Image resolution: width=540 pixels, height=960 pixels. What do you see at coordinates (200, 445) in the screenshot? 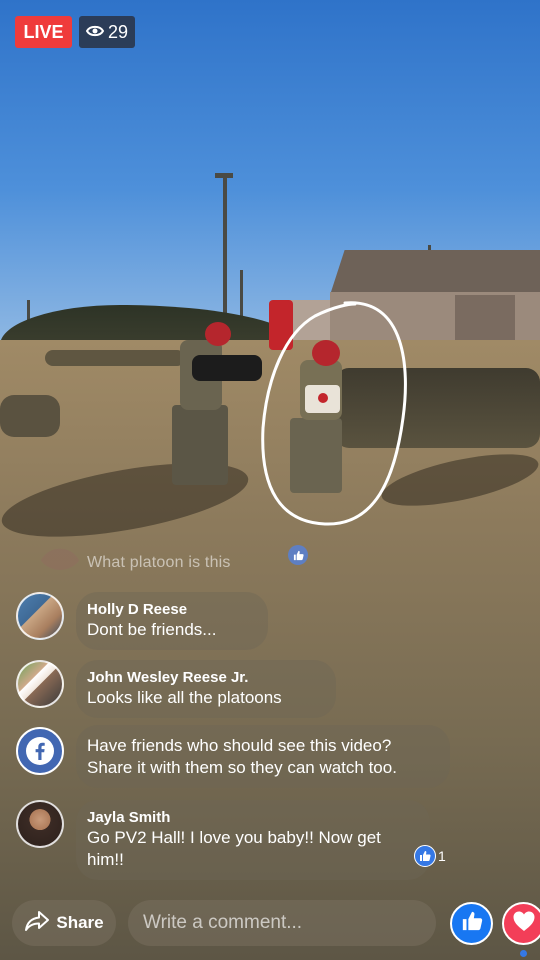
I see `soldier-left` at bounding box center [200, 445].